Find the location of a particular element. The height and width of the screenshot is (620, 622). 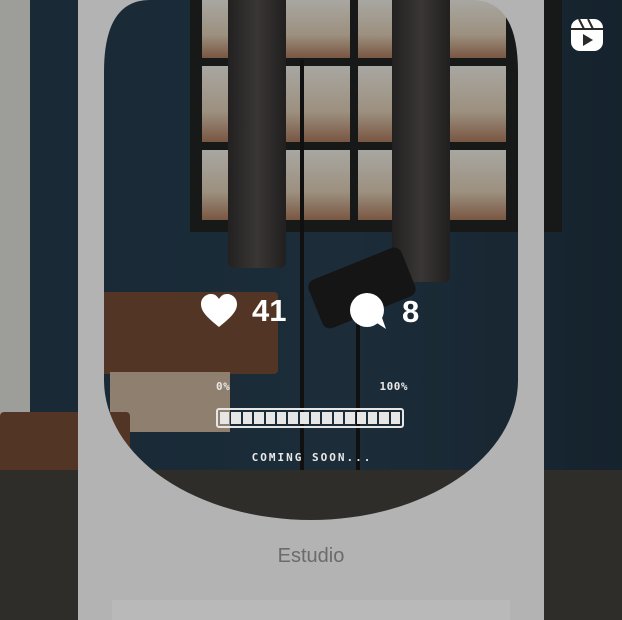

heart-icon is located at coordinates (219, 310).